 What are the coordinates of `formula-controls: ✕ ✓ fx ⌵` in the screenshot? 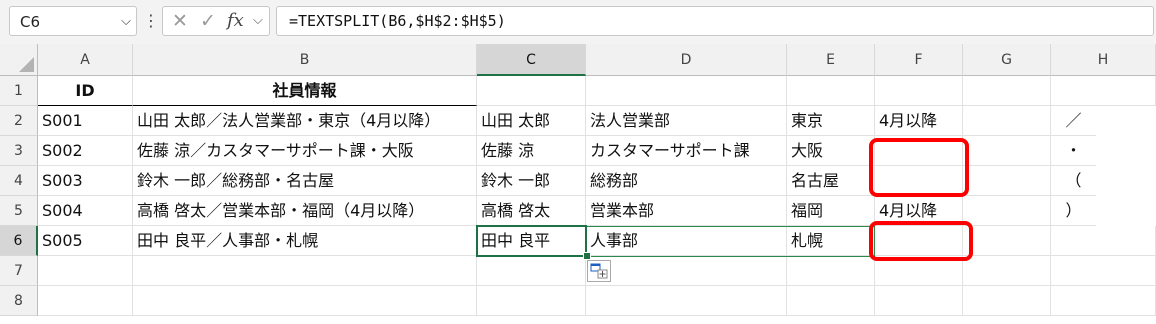 It's located at (216, 21).